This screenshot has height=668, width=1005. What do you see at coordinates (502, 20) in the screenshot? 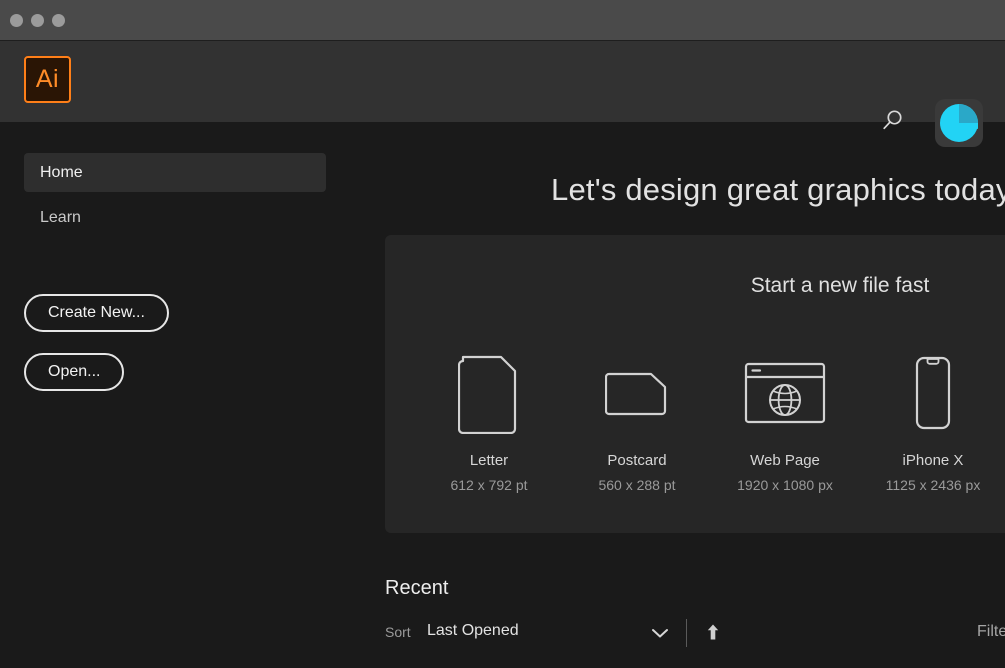
I see `window-titlebar` at bounding box center [502, 20].